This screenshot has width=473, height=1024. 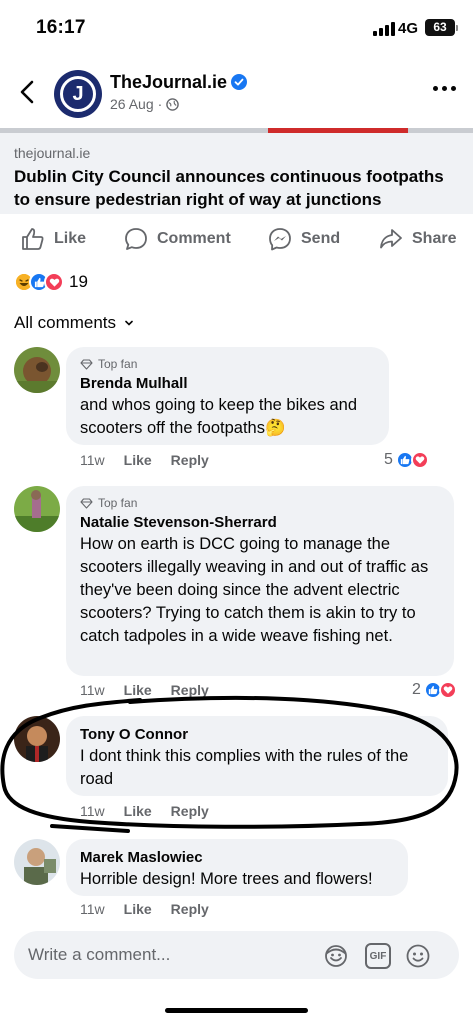 What do you see at coordinates (52, 153) in the screenshot?
I see `link-domain: thejournal.ie` at bounding box center [52, 153].